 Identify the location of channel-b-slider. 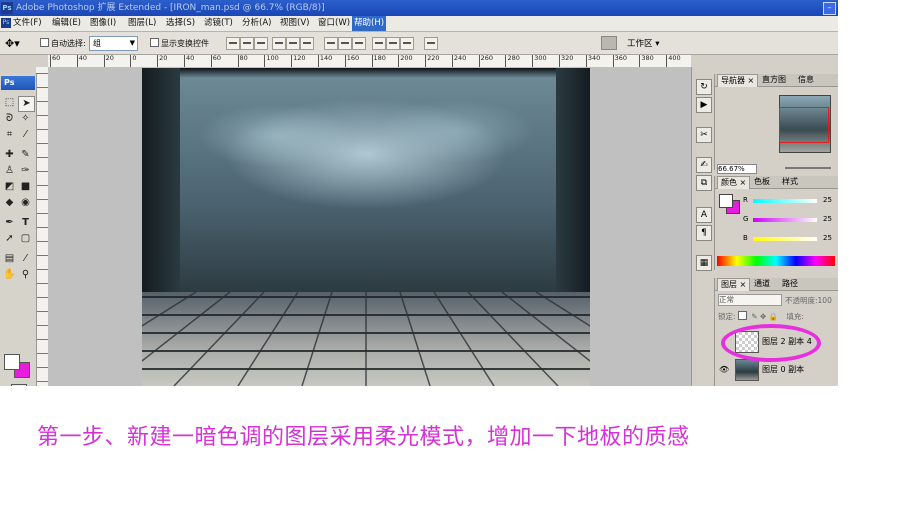
(785, 239).